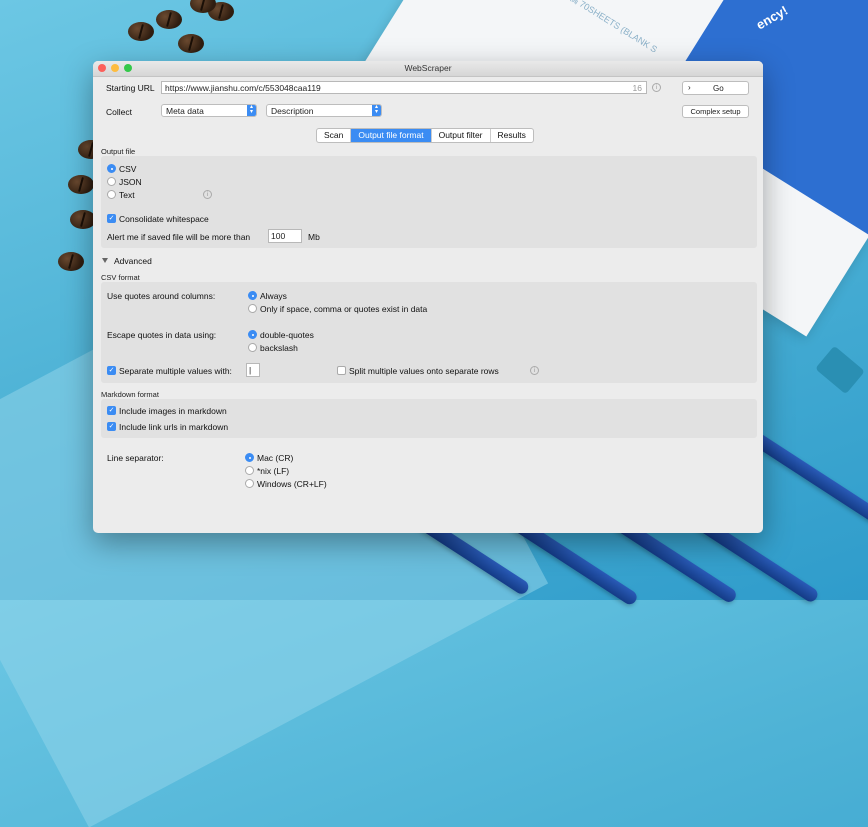 The width and height of the screenshot is (868, 827). What do you see at coordinates (179, 237) in the screenshot?
I see `alert-size-label: Alert me if saved file will be more than` at bounding box center [179, 237].